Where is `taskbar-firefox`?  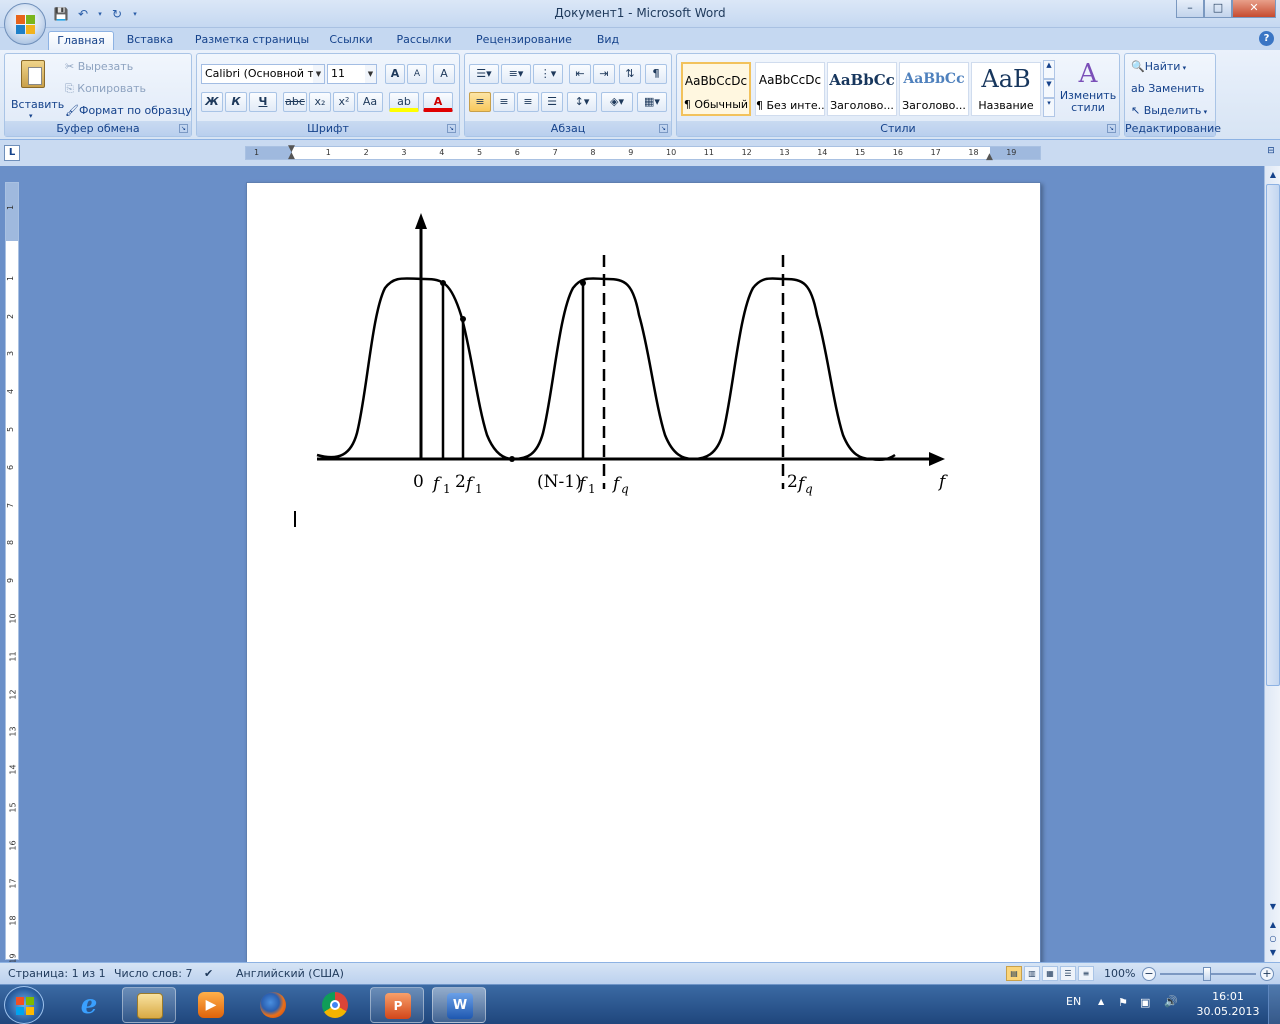
taskbar-firefox is located at coordinates (273, 1005).